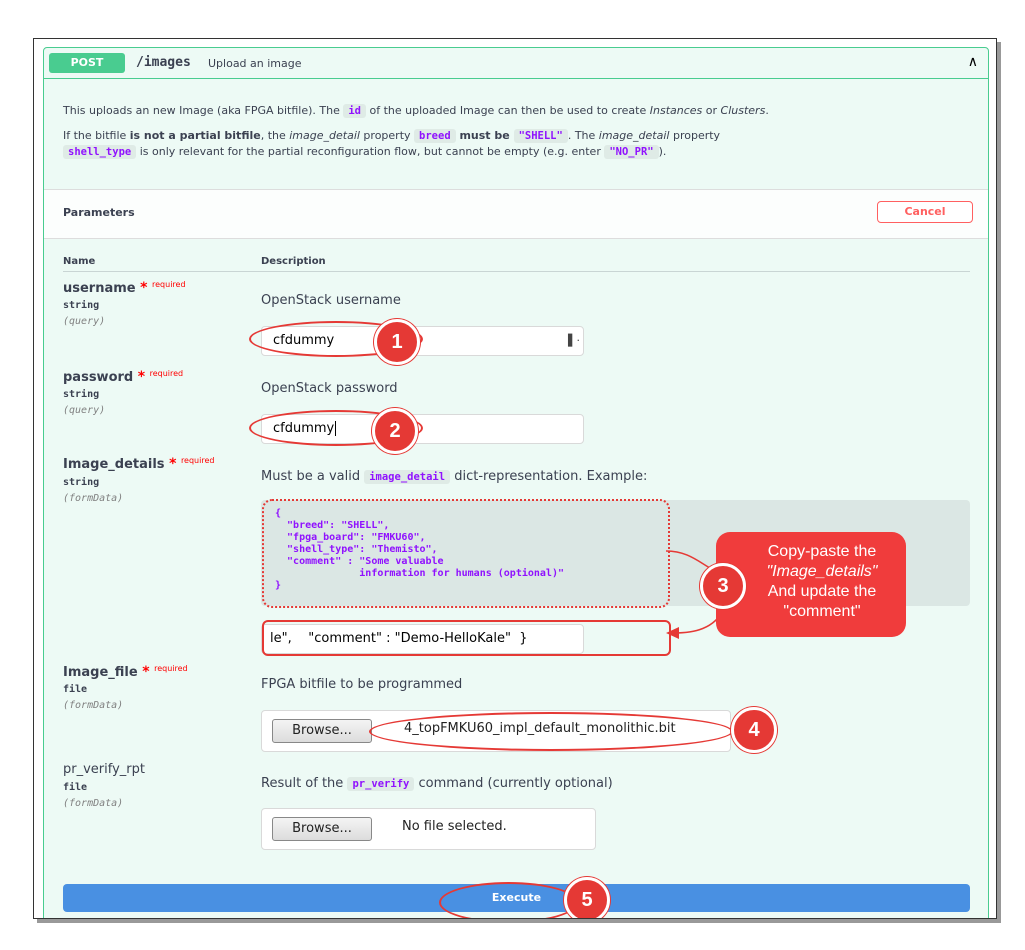 The image size is (1025, 950). Describe the element at coordinates (754, 730) in the screenshot. I see `annotation-badge-4: 4` at that location.